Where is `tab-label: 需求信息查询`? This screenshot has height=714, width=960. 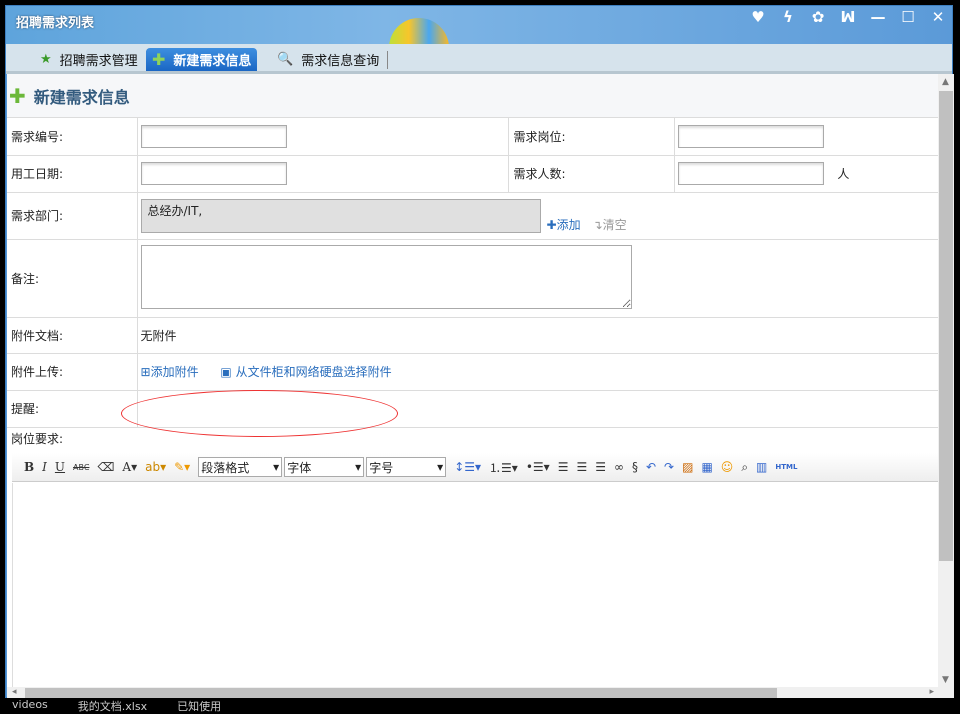 tab-label: 需求信息查询 is located at coordinates (340, 61).